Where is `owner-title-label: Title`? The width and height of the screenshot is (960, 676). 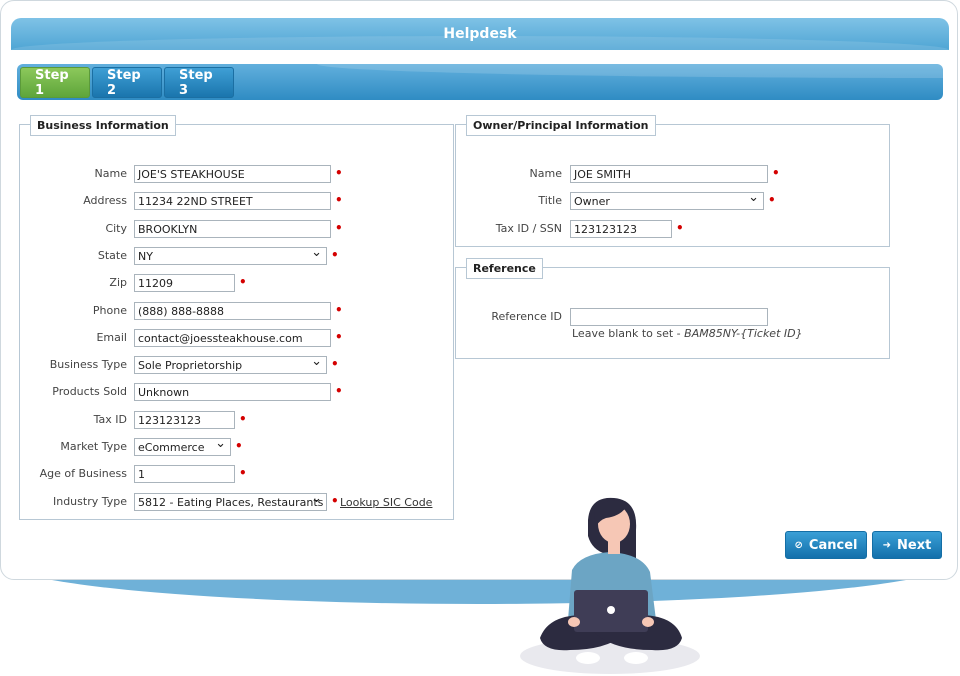 owner-title-label: Title is located at coordinates (550, 200).